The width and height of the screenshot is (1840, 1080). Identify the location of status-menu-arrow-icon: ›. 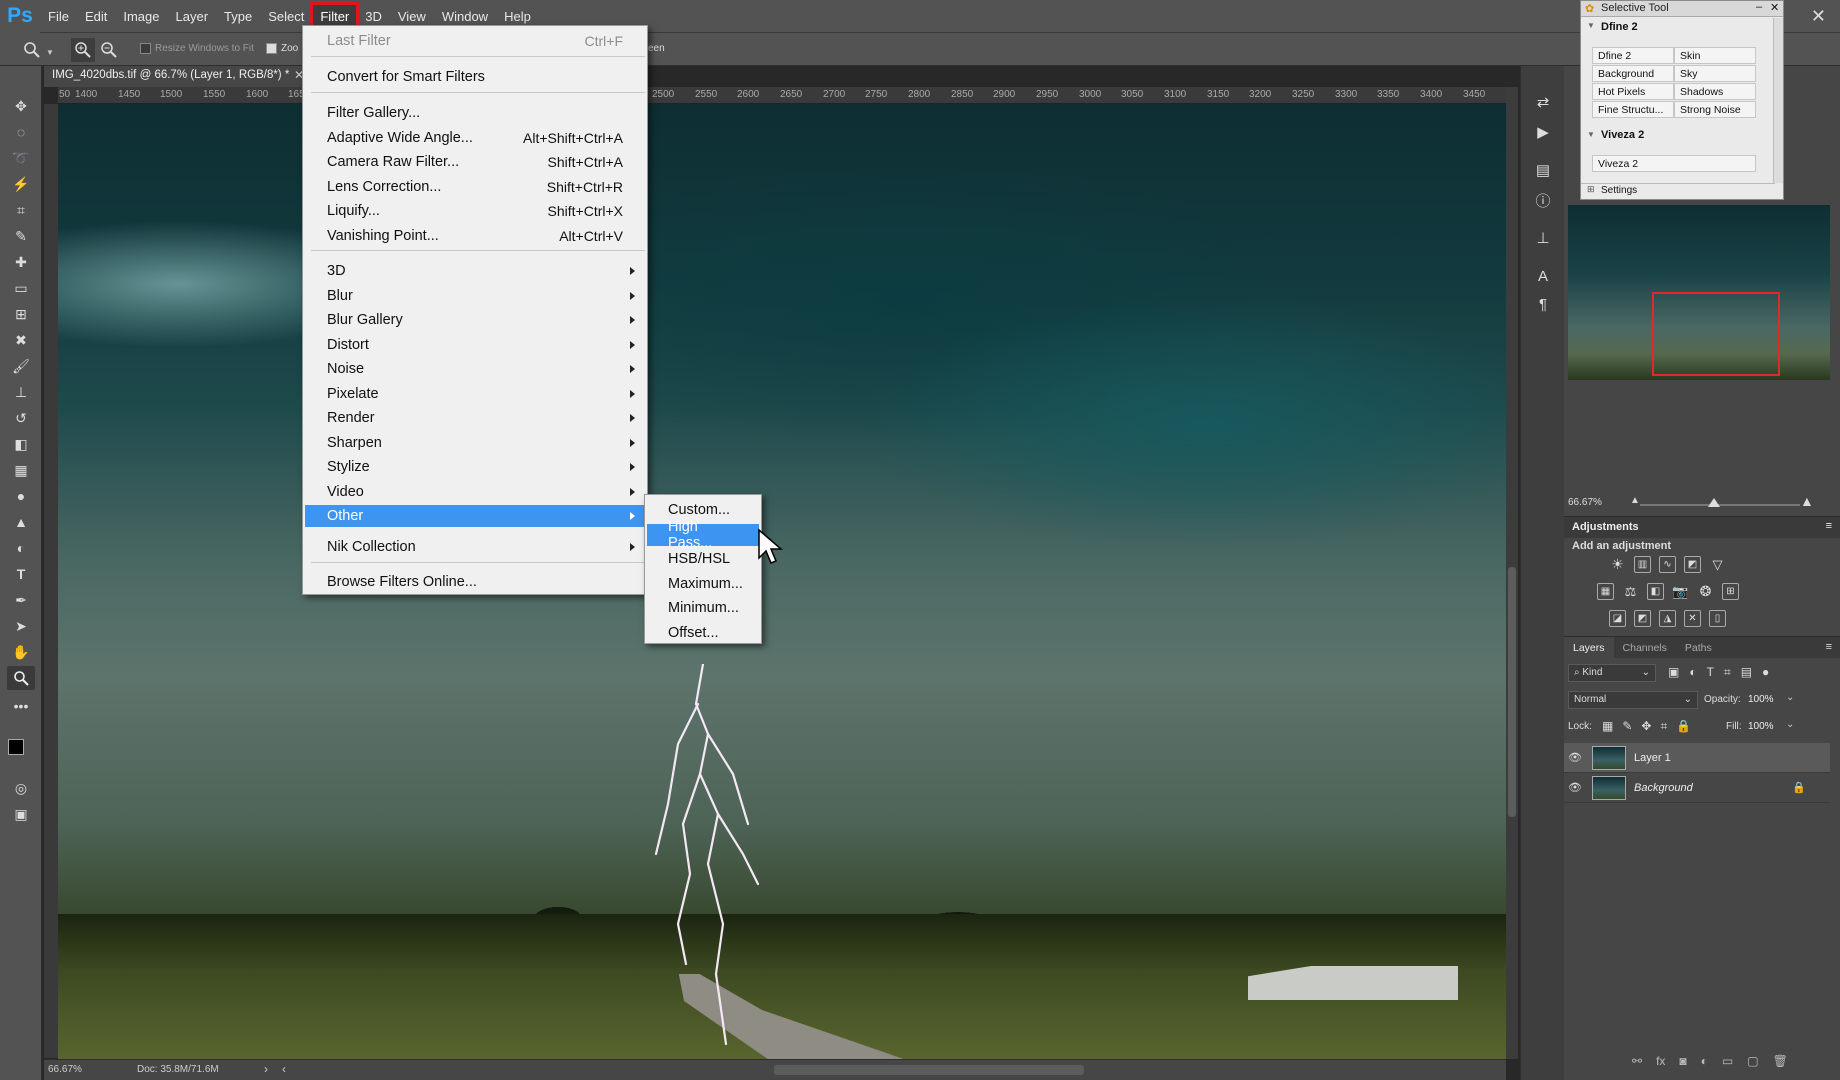
(266, 1069).